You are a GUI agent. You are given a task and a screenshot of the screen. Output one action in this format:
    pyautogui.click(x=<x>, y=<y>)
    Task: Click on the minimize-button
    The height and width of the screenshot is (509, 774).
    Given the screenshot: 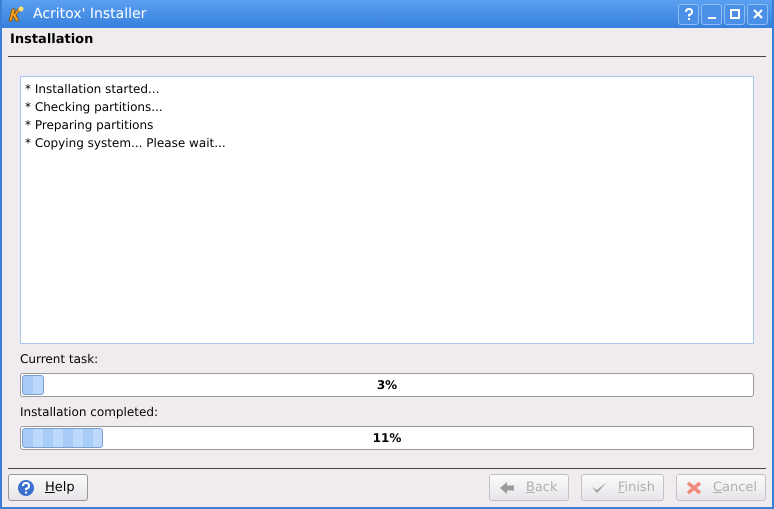 What is the action you would take?
    pyautogui.click(x=711, y=14)
    